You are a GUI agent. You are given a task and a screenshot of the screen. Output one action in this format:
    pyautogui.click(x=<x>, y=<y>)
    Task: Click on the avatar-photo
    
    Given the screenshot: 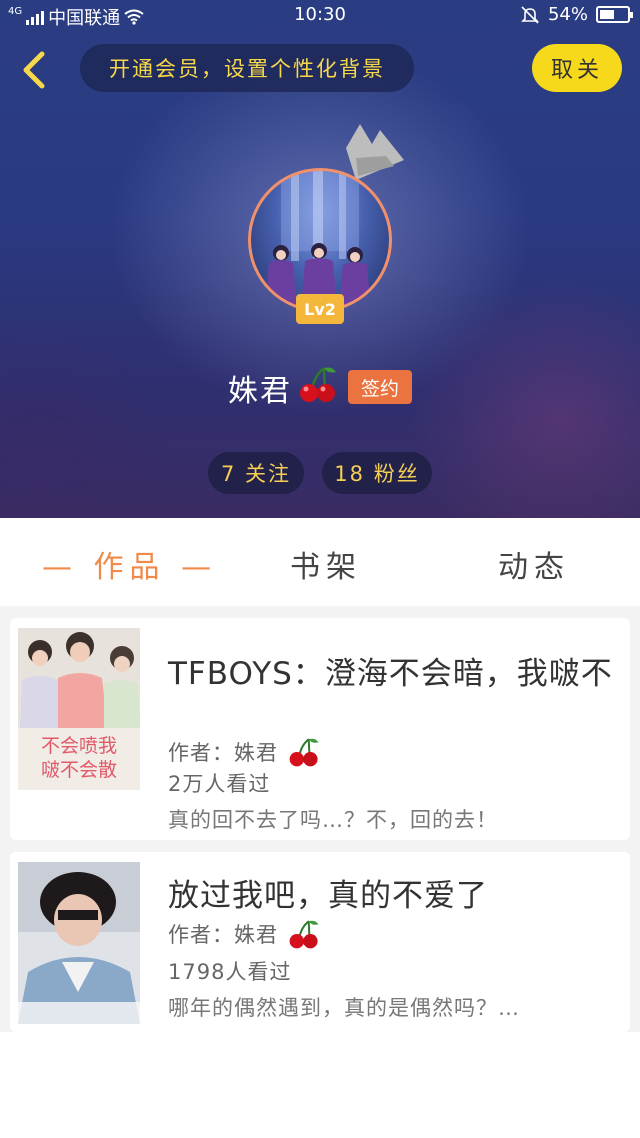 What is the action you would take?
    pyautogui.click(x=318, y=240)
    